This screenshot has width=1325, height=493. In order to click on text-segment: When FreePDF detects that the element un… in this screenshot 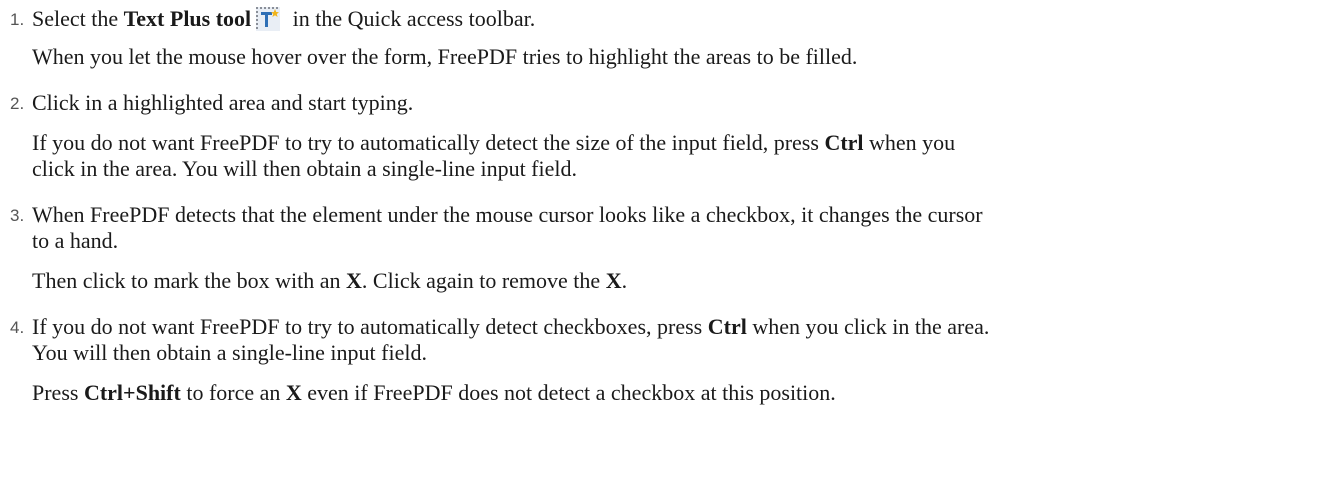, I will do `click(507, 214)`.